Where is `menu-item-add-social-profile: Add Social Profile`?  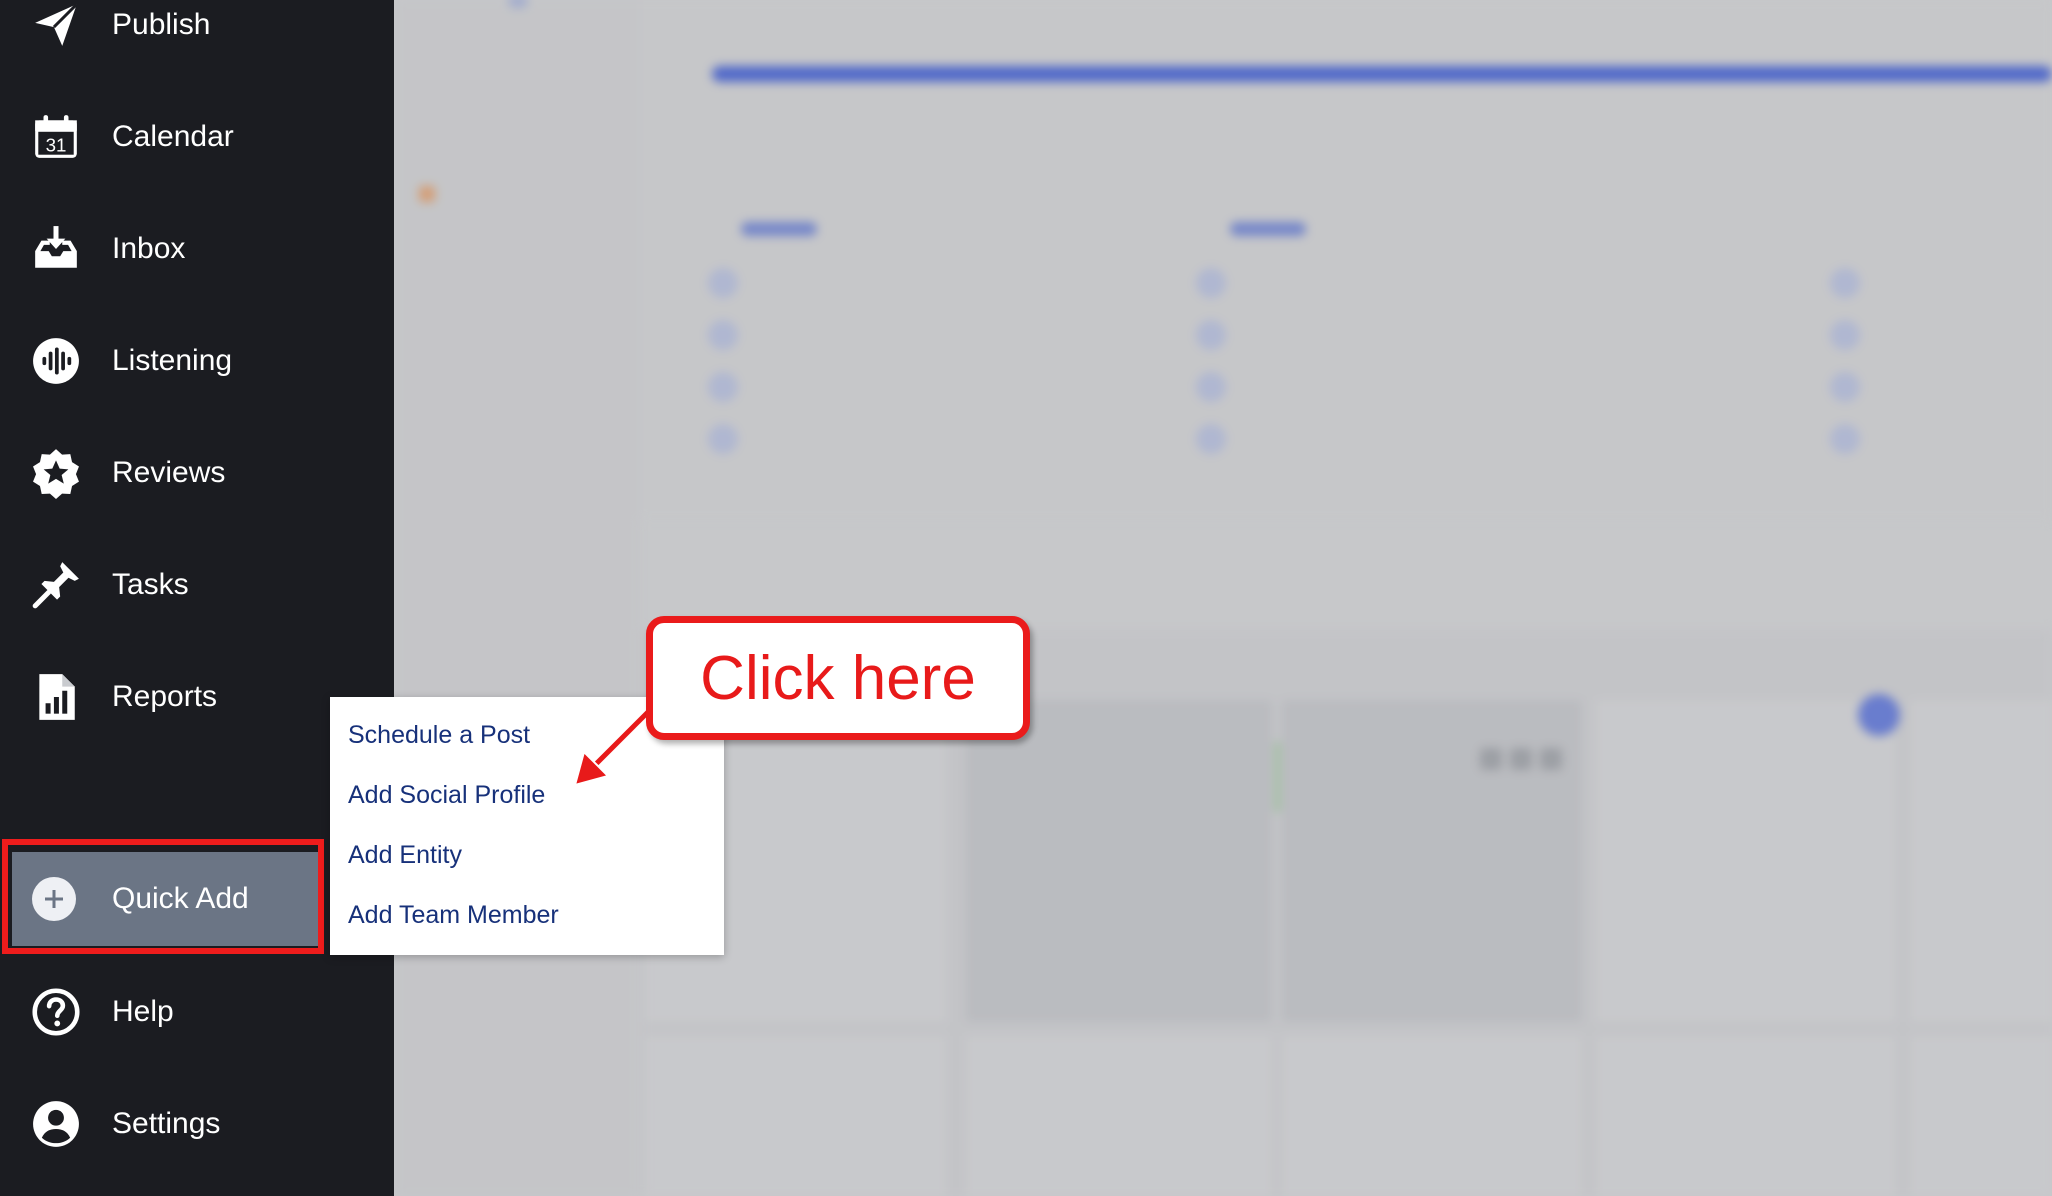
menu-item-add-social-profile: Add Social Profile is located at coordinates (446, 795).